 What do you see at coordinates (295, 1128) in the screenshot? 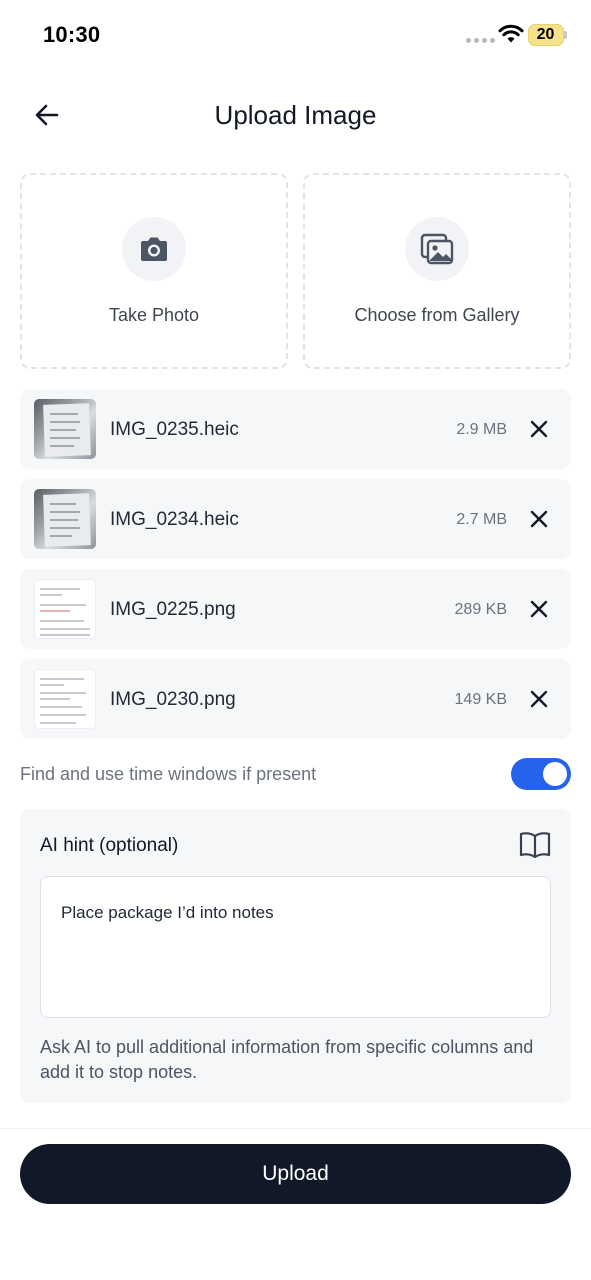
I see `footer-divider` at bounding box center [295, 1128].